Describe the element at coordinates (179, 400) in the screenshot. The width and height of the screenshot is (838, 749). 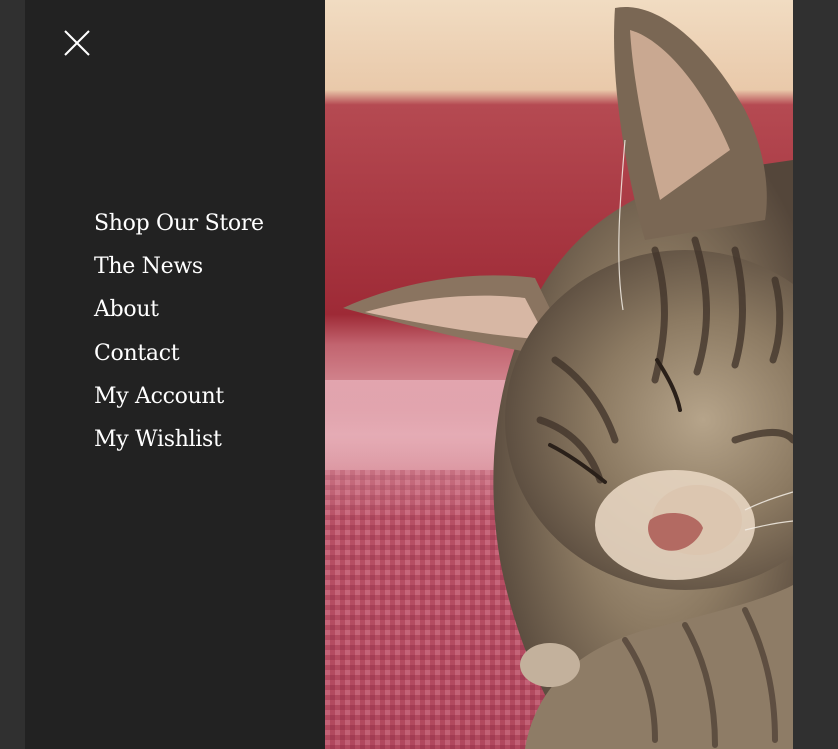
I see `nav-item-my-account: My Account` at that location.